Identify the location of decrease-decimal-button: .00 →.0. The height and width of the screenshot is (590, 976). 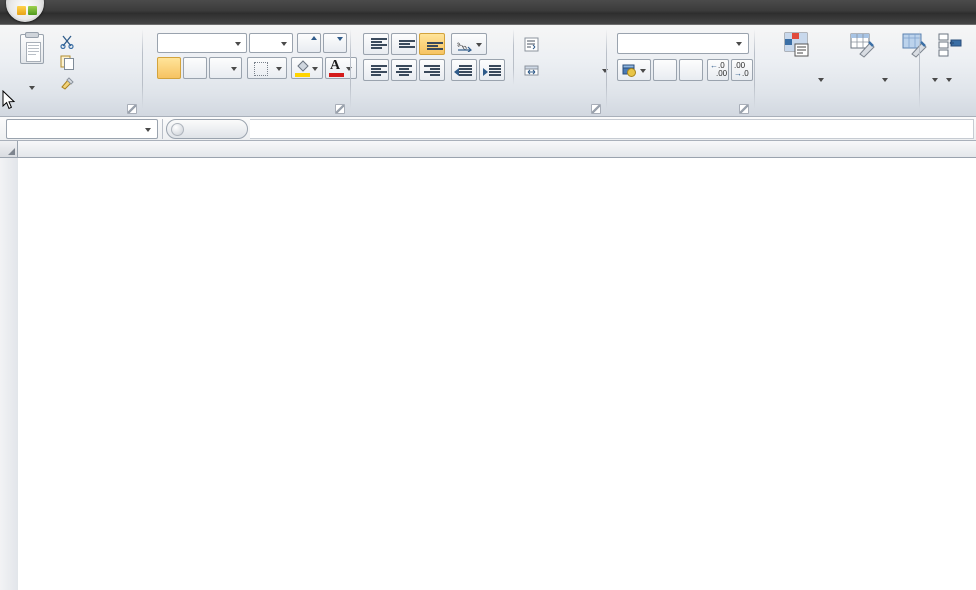
(742, 70).